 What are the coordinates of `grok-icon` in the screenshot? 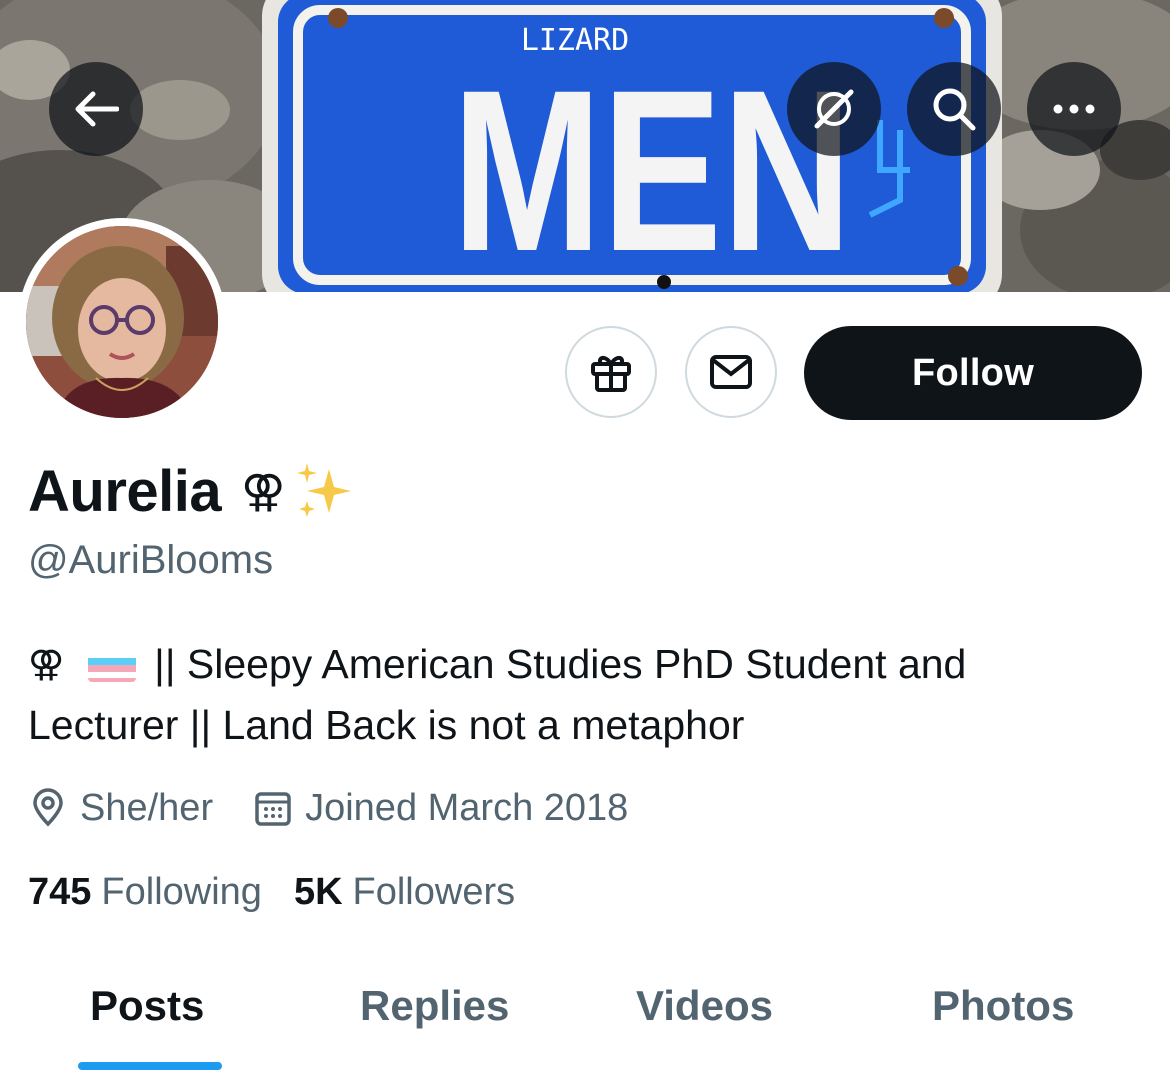 It's located at (834, 109).